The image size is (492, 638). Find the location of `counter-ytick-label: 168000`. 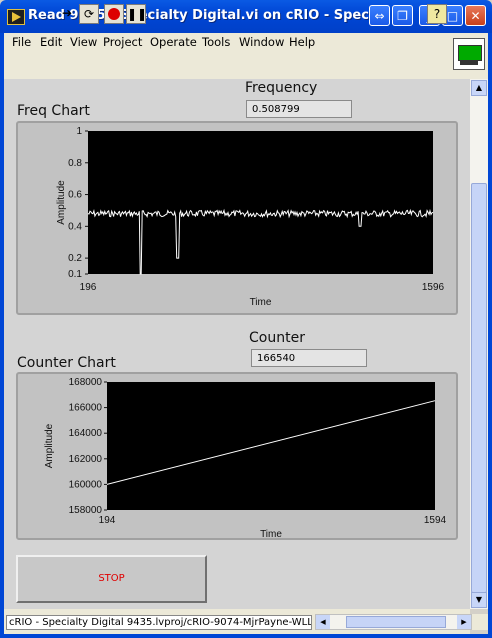

counter-ytick-label: 168000 is located at coordinates (86, 382).